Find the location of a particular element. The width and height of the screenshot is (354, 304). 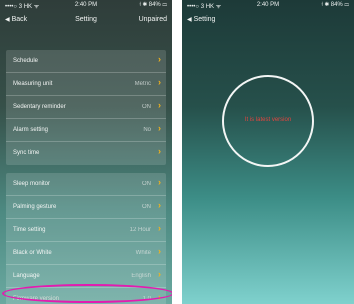

nav-bar: ◀ Setting is located at coordinates (268, 21).